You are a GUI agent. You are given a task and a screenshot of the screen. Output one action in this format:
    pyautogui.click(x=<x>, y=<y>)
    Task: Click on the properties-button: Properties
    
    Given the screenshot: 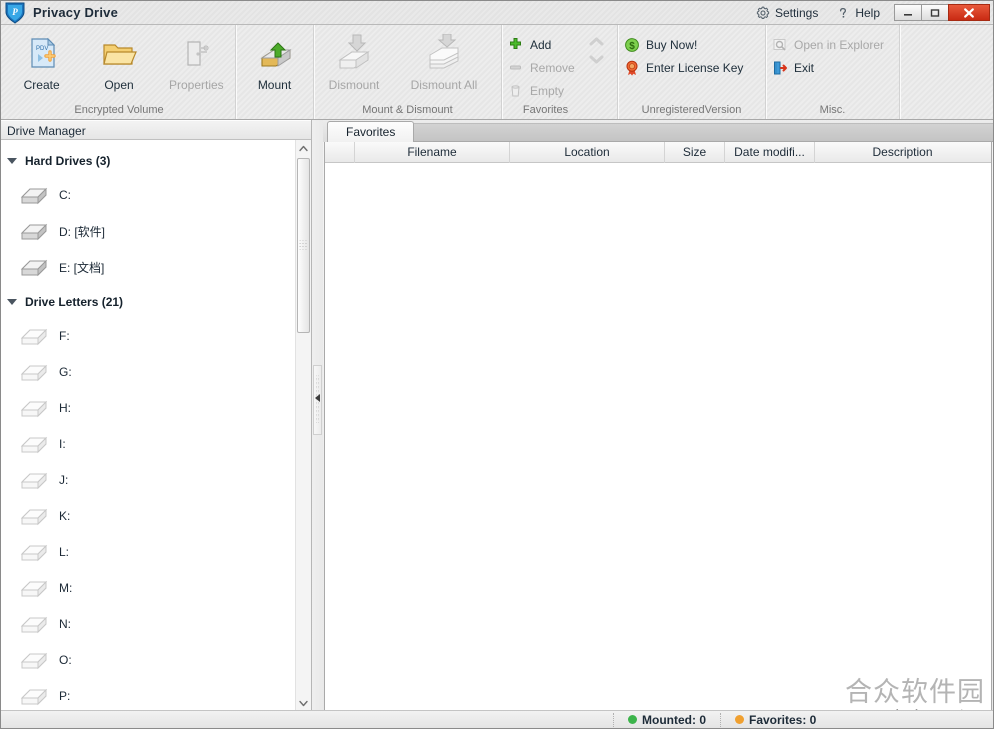 What is the action you would take?
    pyautogui.click(x=196, y=64)
    